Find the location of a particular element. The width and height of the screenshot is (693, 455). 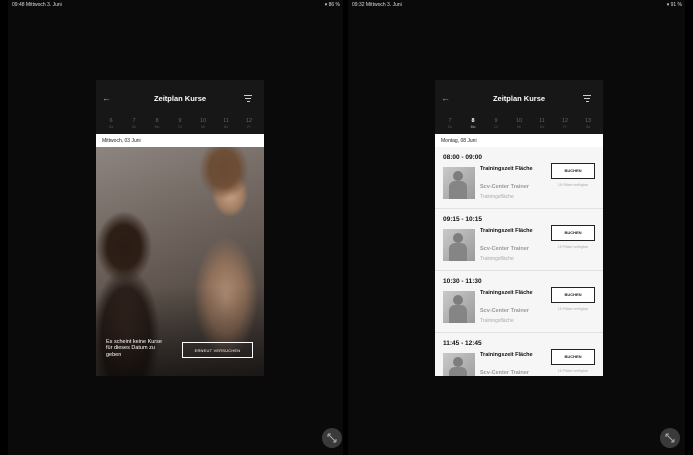

slot-time: 10:30 - 11:30 is located at coordinates (462, 281).